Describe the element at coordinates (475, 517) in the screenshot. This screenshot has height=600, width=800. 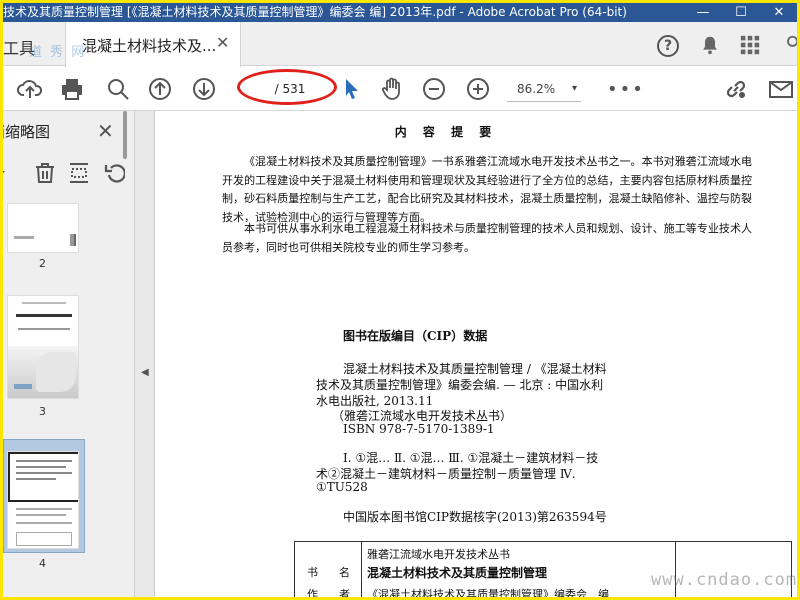
I see `cip-line: 中国版本图书馆CIP数据核字(2013)第263594号` at that location.